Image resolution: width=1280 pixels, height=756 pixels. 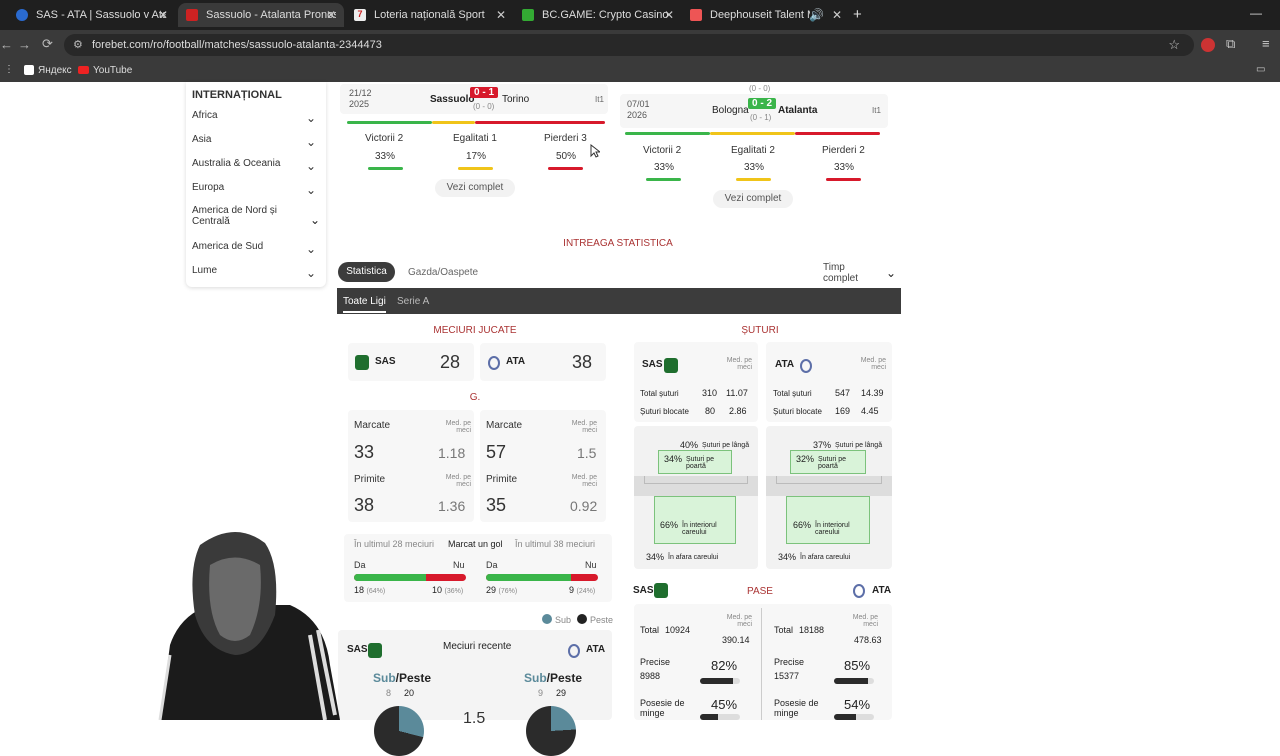 What do you see at coordinates (242, 216) in the screenshot?
I see `sidebar-item-north-america: America de Nord și Centrală` at bounding box center [242, 216].